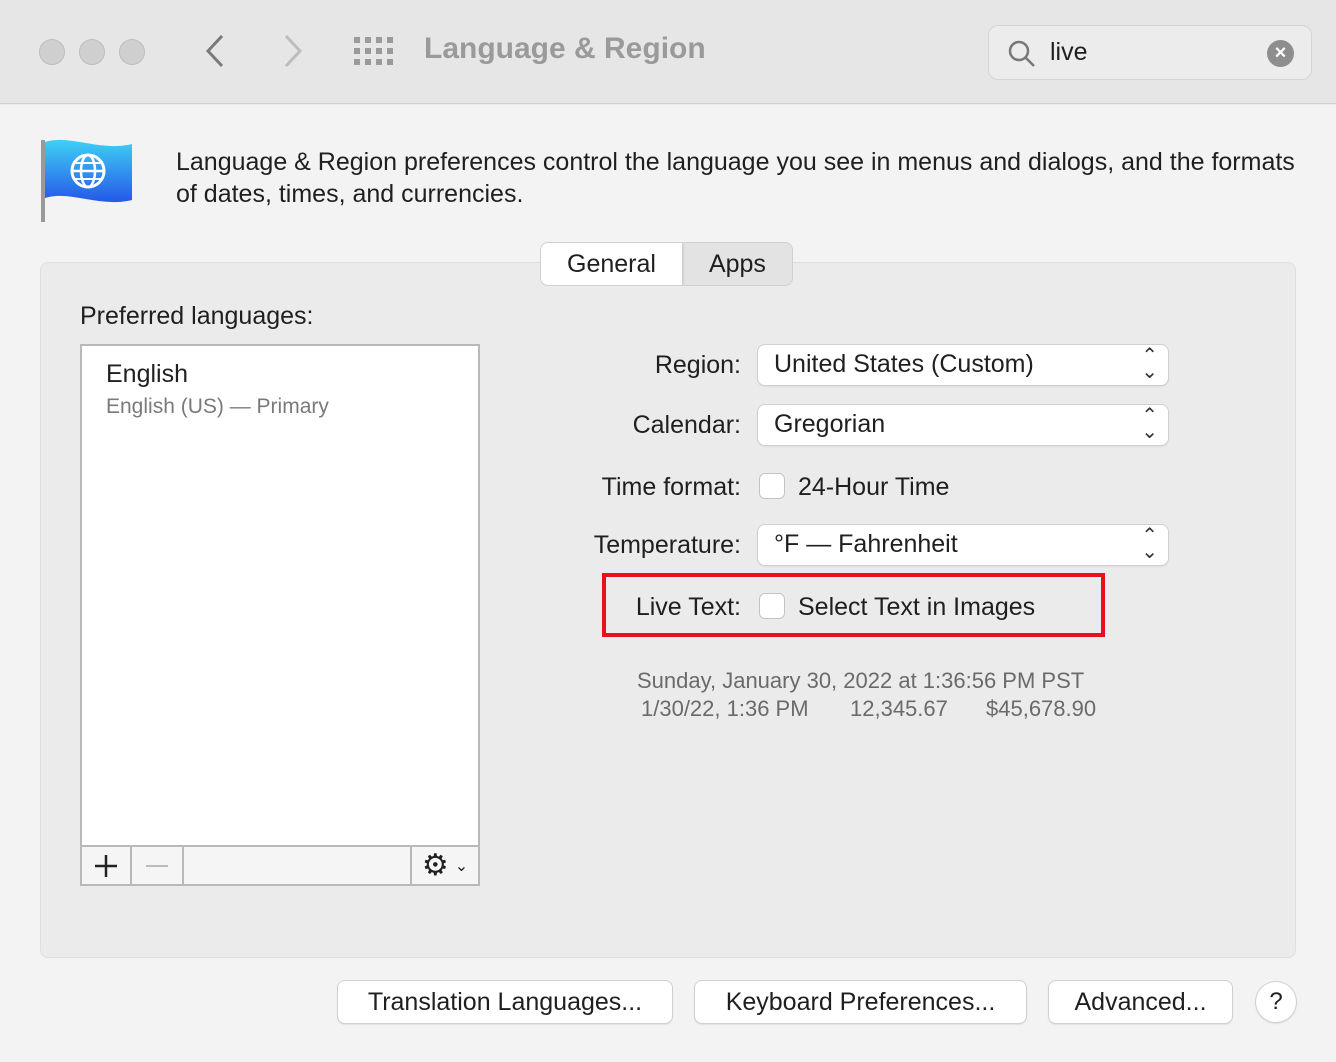 This screenshot has height=1062, width=1336. I want to click on close-window-button, so click(52, 52).